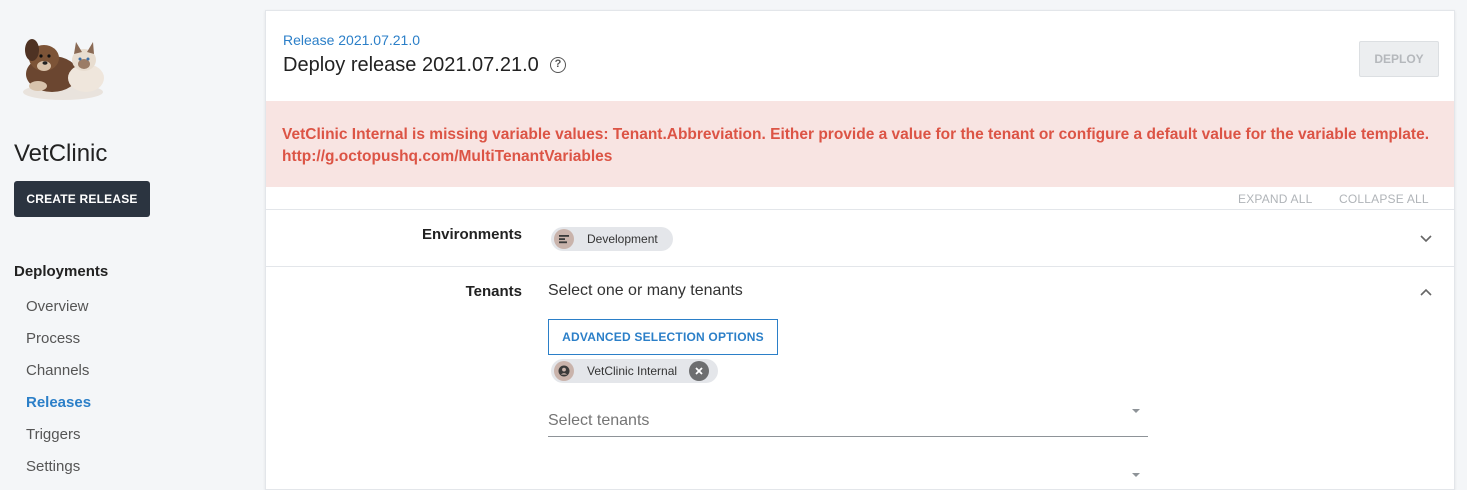 The height and width of the screenshot is (490, 1467). I want to click on create-release-button: CREATE RELEASE, so click(82, 199).